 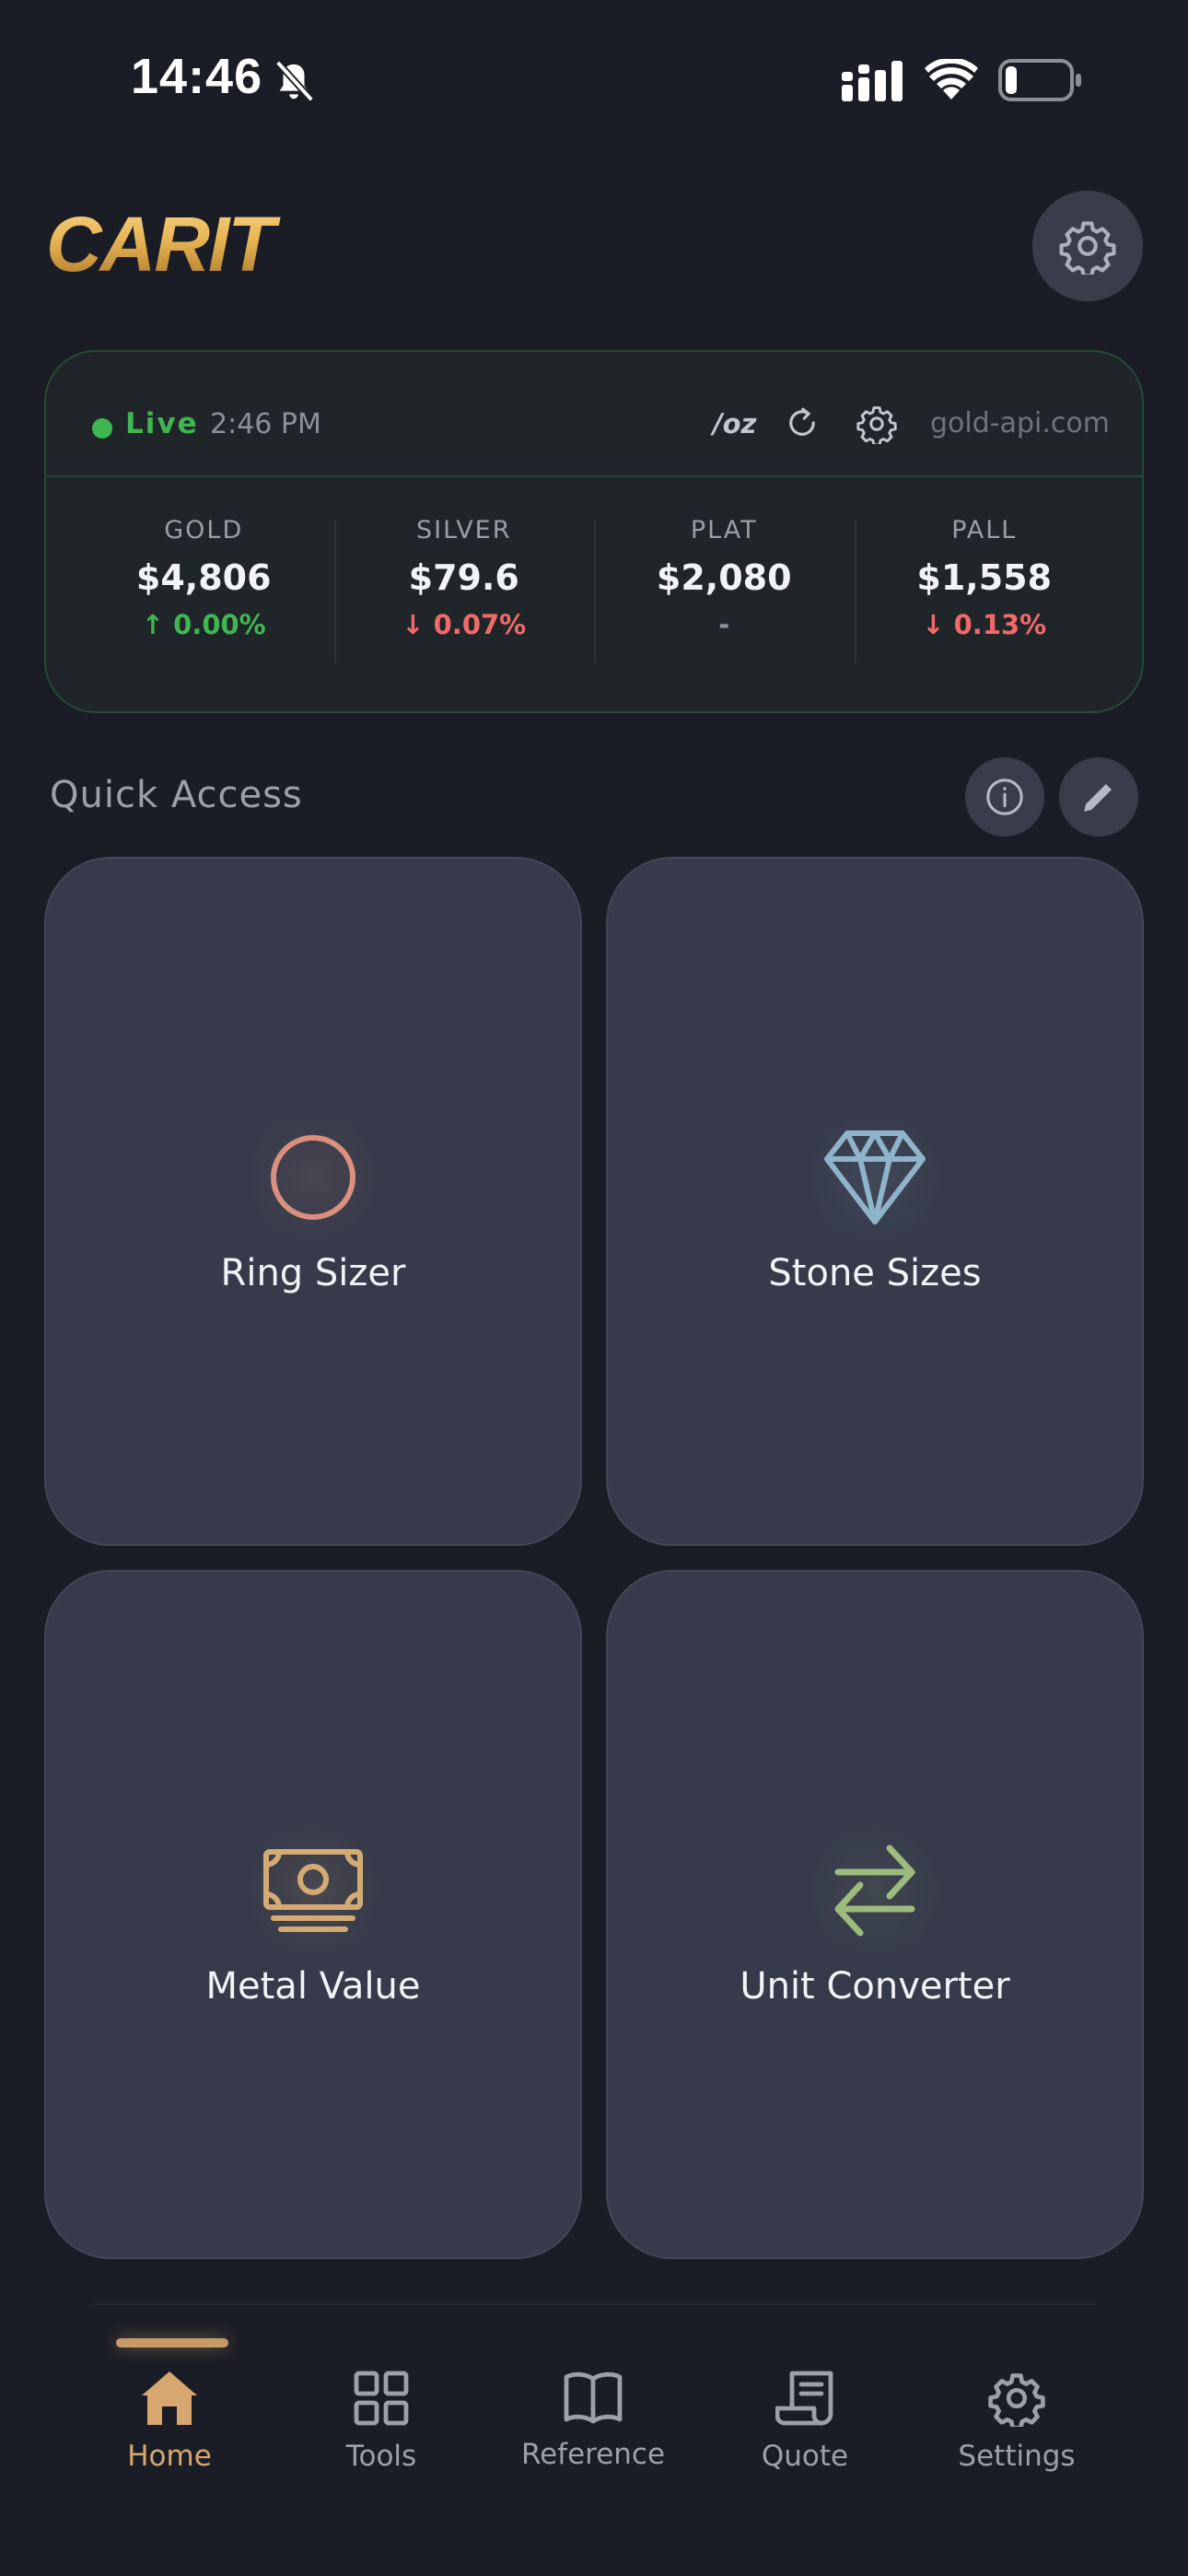 I want to click on home-icon, so click(x=169, y=2398).